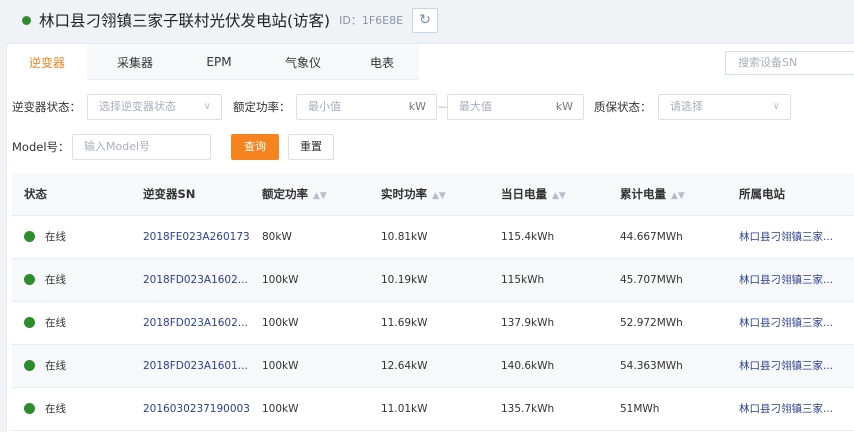 This screenshot has width=854, height=432. I want to click on col-daily-energy: 当日电量 ▲▼, so click(533, 194).